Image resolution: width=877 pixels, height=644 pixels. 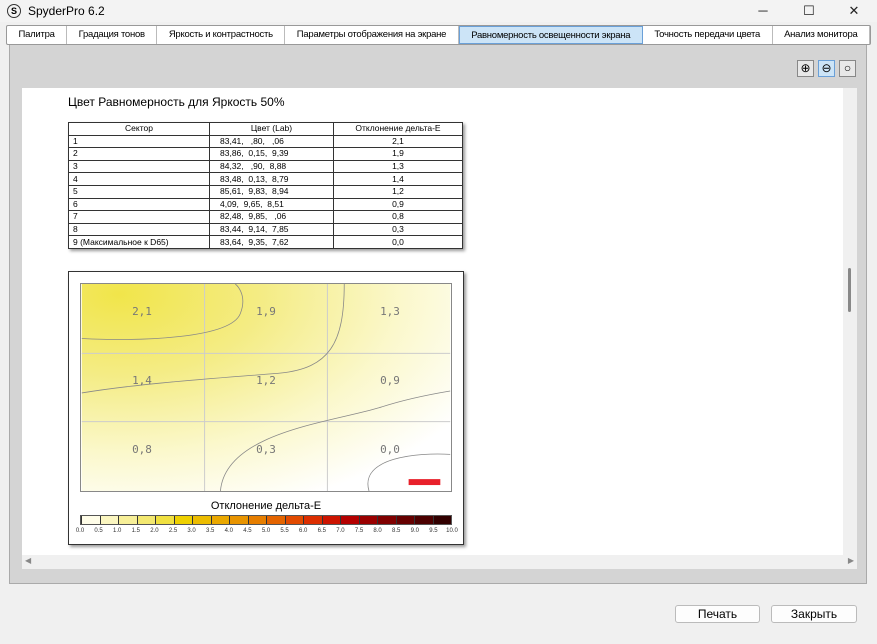 What do you see at coordinates (359, 531) in the screenshot?
I see `scale-tick-label: 7.5` at bounding box center [359, 531].